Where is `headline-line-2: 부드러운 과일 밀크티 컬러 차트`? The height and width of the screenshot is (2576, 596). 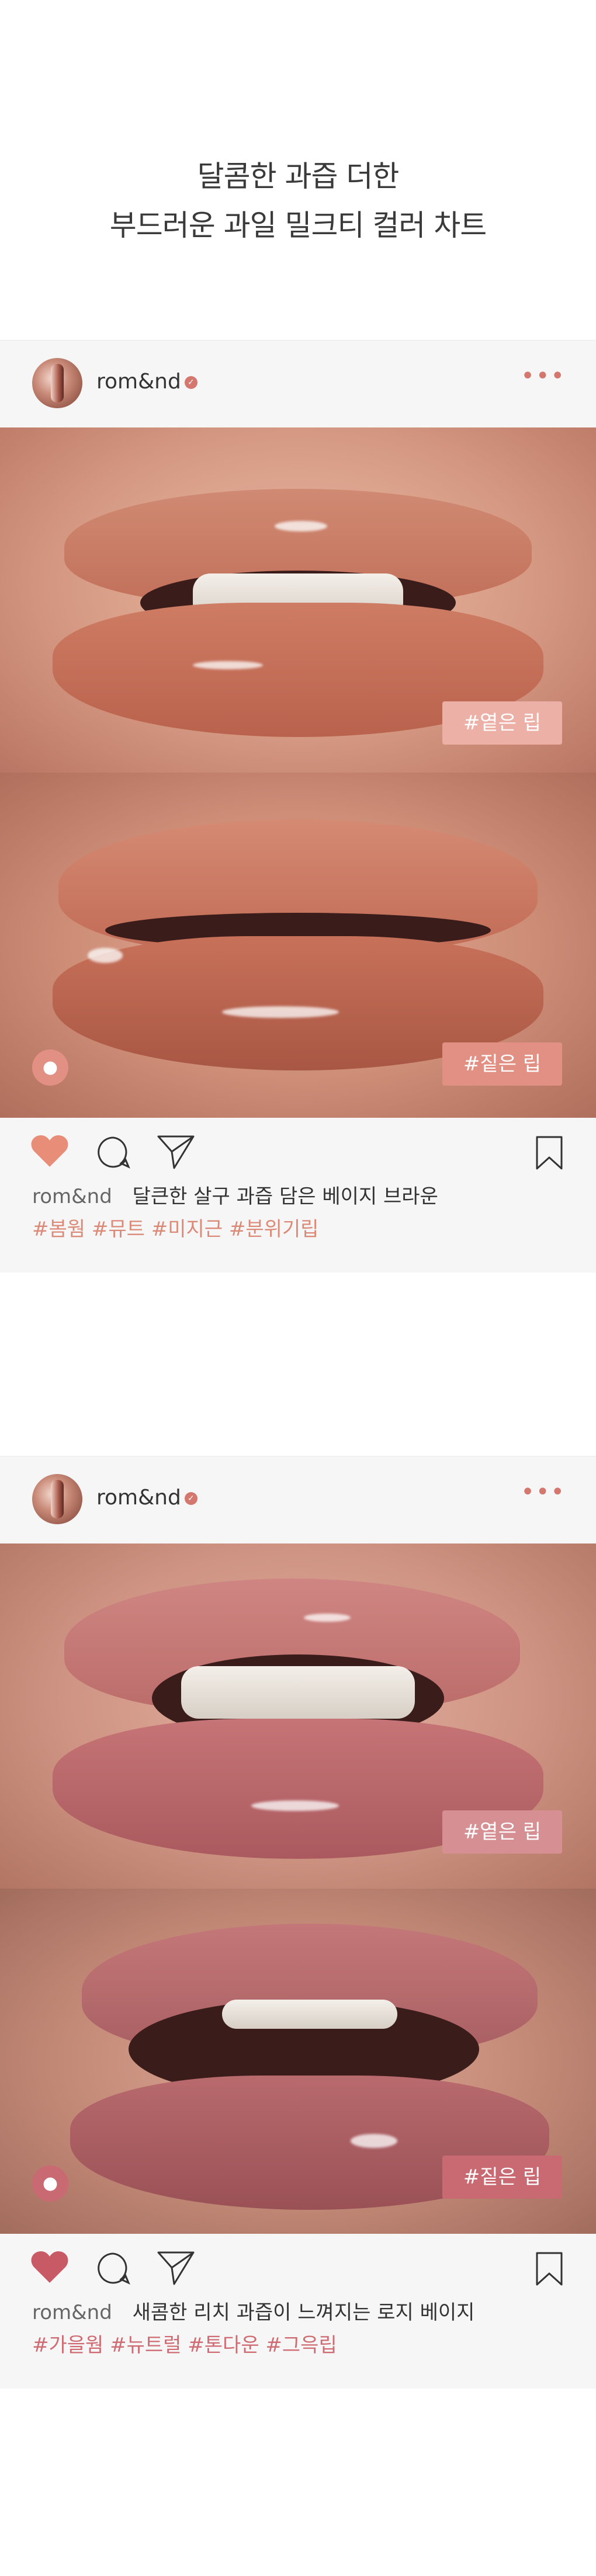
headline-line-2: 부드러운 과일 밀크티 컬러 차트 is located at coordinates (298, 225).